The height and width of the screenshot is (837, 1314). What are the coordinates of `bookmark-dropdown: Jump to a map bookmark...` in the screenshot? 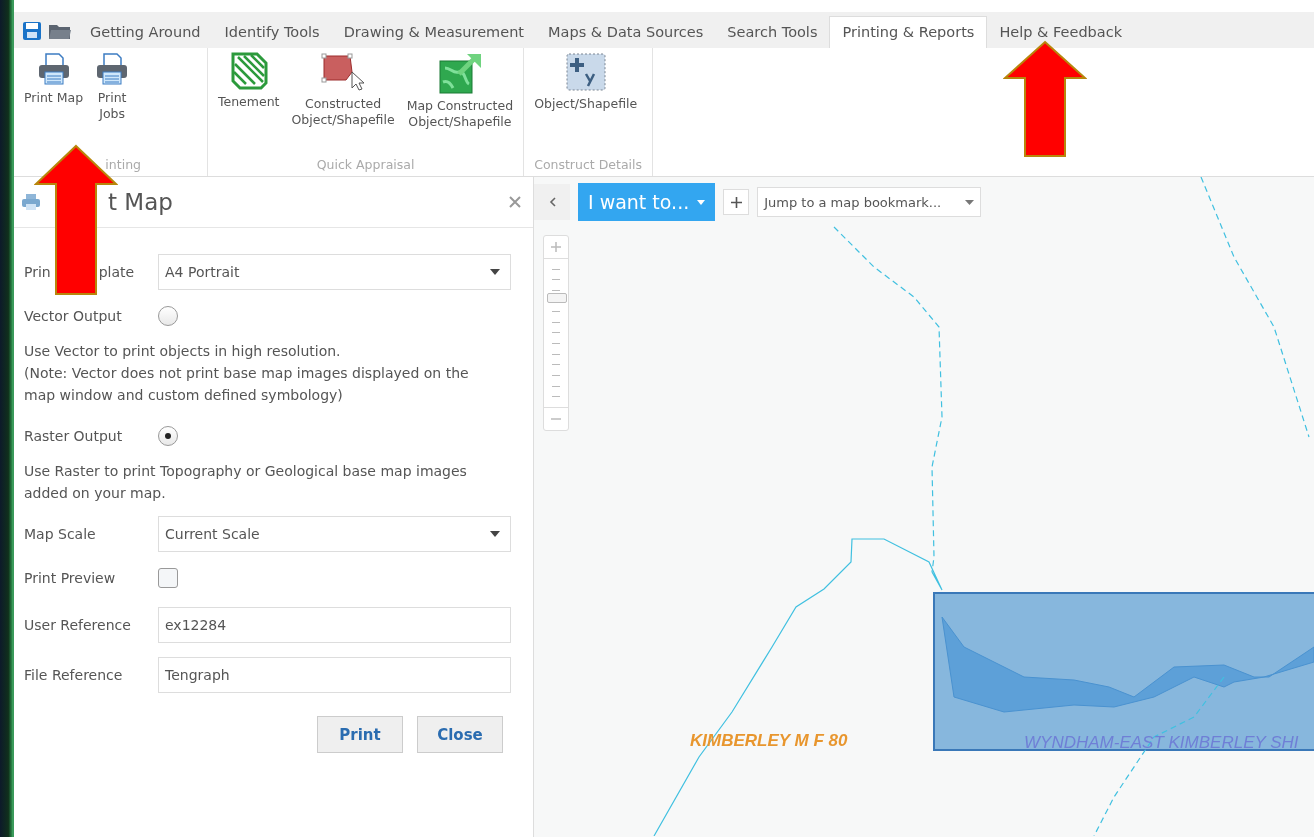 It's located at (869, 202).